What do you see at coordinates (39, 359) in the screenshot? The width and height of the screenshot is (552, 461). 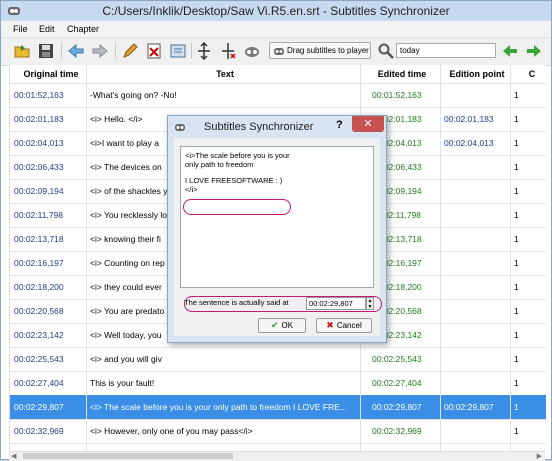 I see `cell-original-time: 00:02:25,543` at bounding box center [39, 359].